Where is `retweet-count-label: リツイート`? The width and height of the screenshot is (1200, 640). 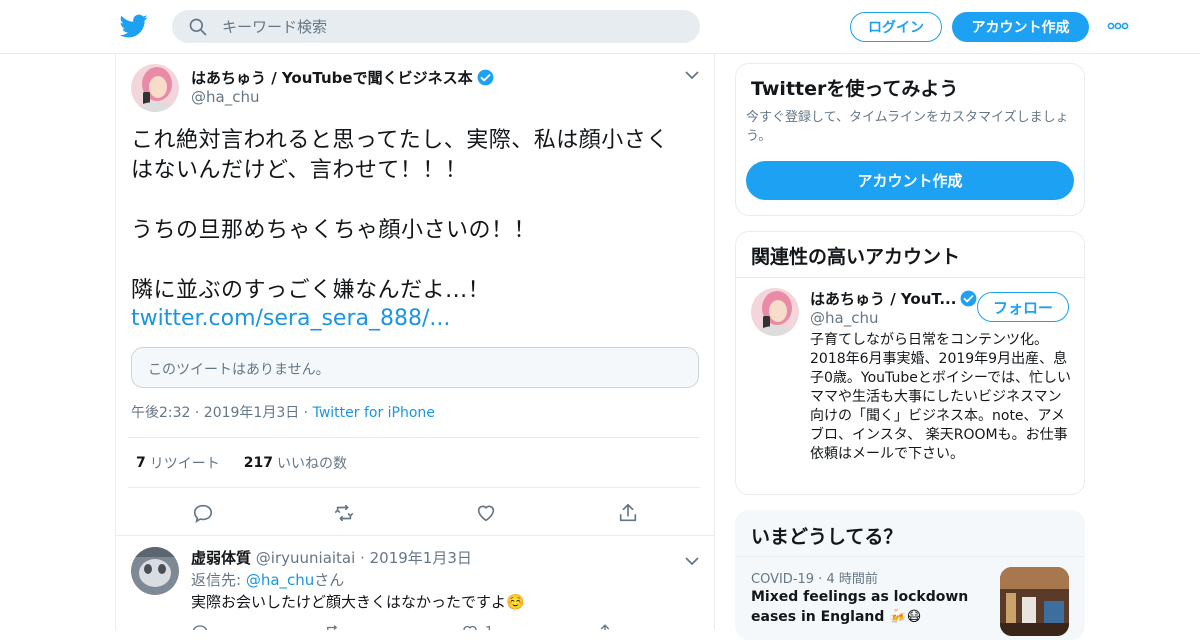
retweet-count-label: リツイート is located at coordinates (185, 463).